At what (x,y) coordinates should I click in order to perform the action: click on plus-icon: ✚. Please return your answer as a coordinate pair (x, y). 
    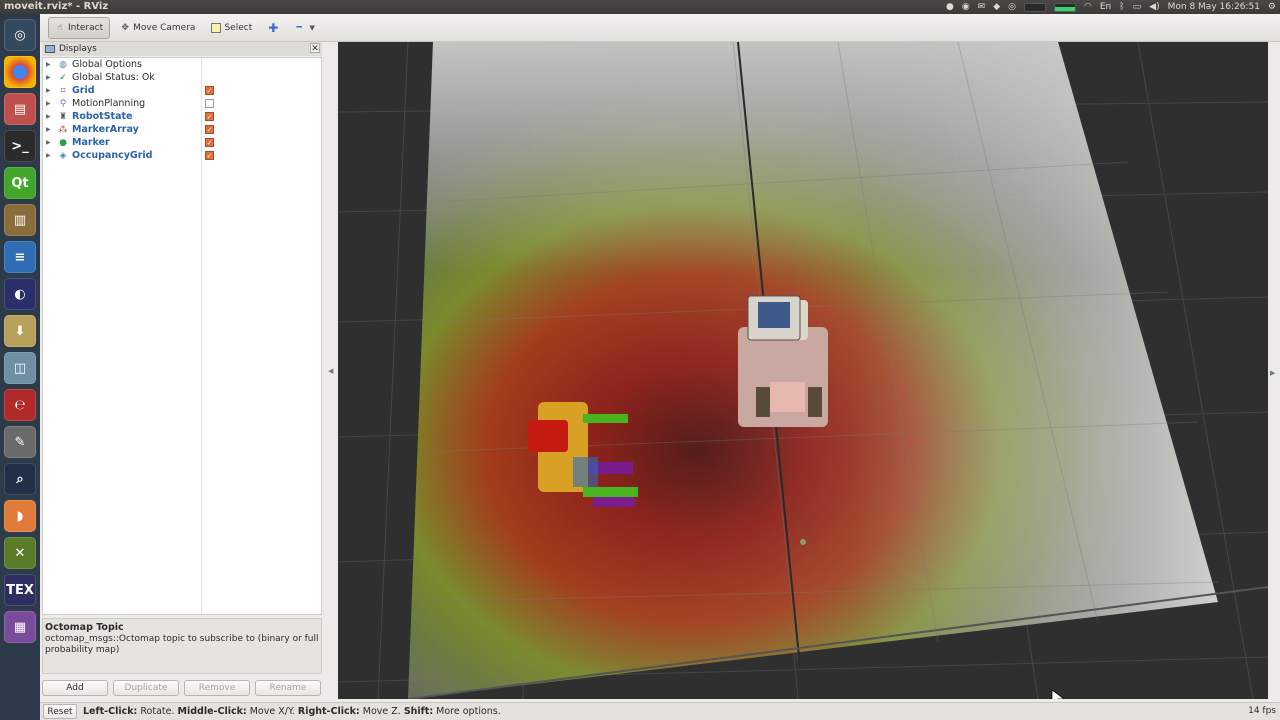
    Looking at the image, I should click on (273, 27).